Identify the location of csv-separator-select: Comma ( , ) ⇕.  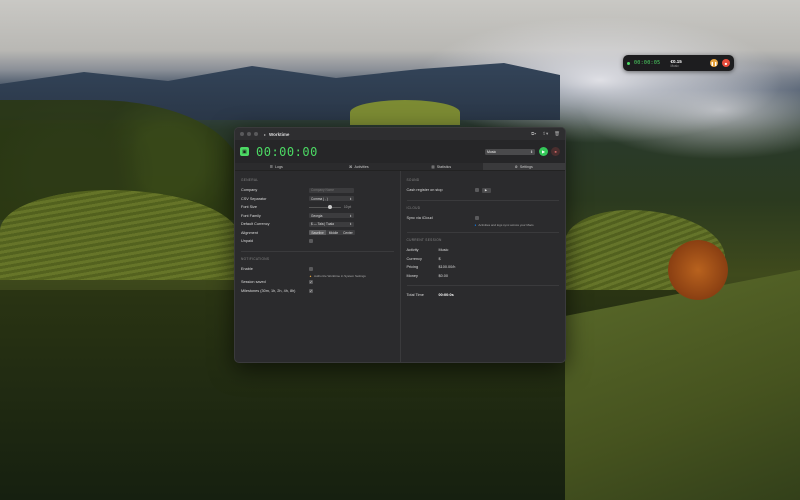
(331, 199).